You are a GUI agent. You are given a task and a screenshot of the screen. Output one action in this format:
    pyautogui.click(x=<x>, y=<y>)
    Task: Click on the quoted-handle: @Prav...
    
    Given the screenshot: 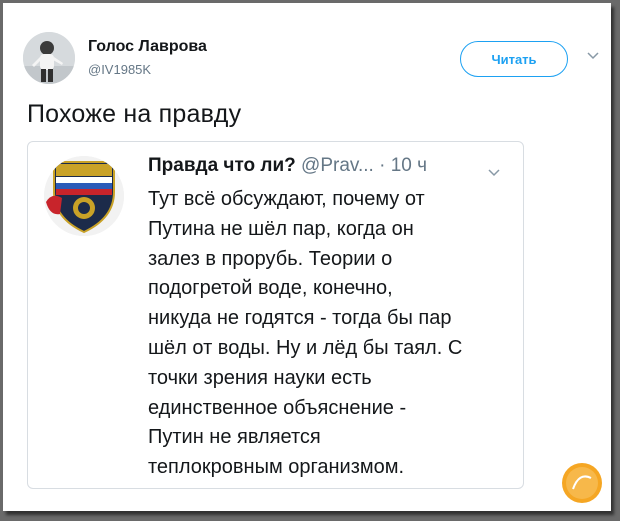 What is the action you would take?
    pyautogui.click(x=337, y=165)
    